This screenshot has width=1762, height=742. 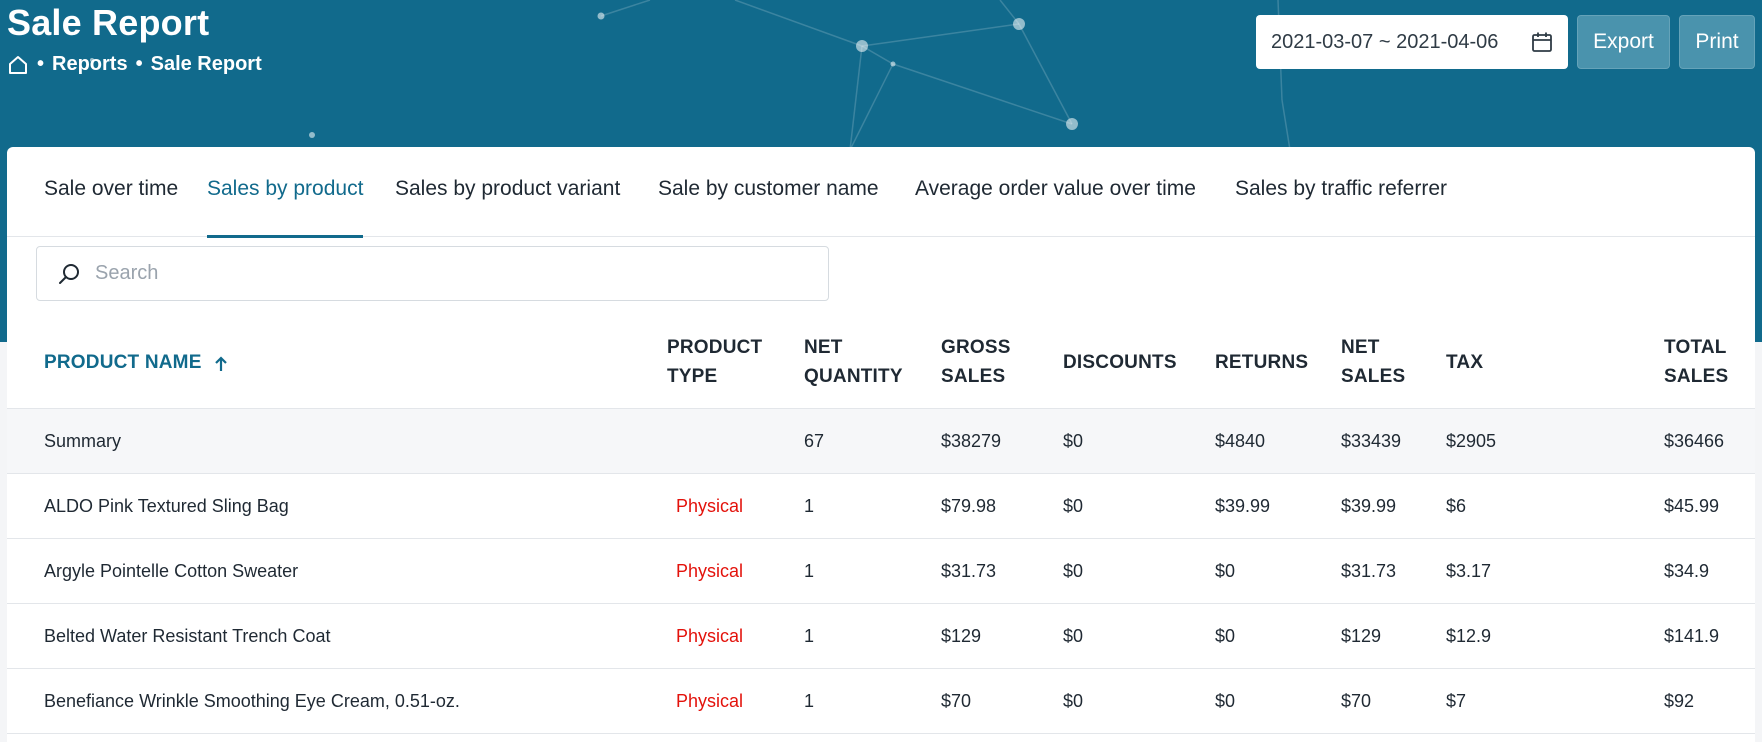 What do you see at coordinates (1341, 207) in the screenshot?
I see `tab-sales-by-traffic-referrer: Sales by traffic referrer` at bounding box center [1341, 207].